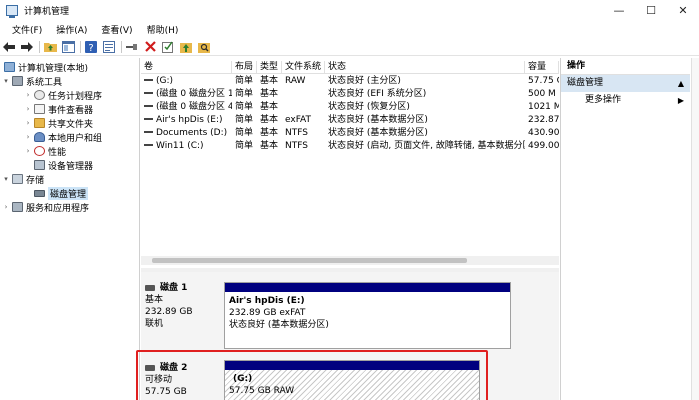  I want to click on tools-icon, so click(17, 81).